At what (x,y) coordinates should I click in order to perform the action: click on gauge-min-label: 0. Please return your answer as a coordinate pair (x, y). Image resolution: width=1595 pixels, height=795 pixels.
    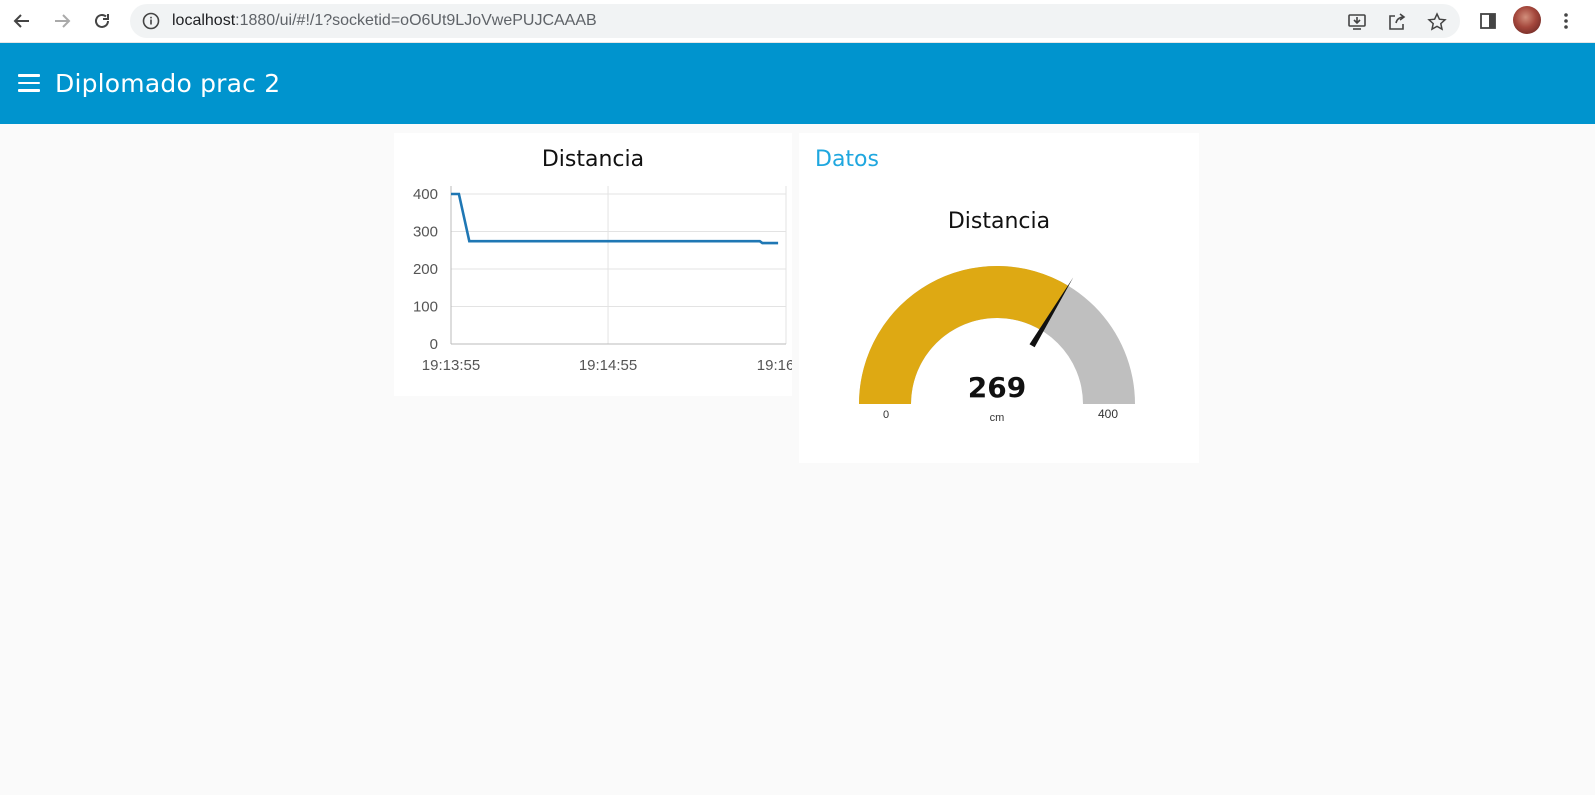
    Looking at the image, I should click on (886, 415).